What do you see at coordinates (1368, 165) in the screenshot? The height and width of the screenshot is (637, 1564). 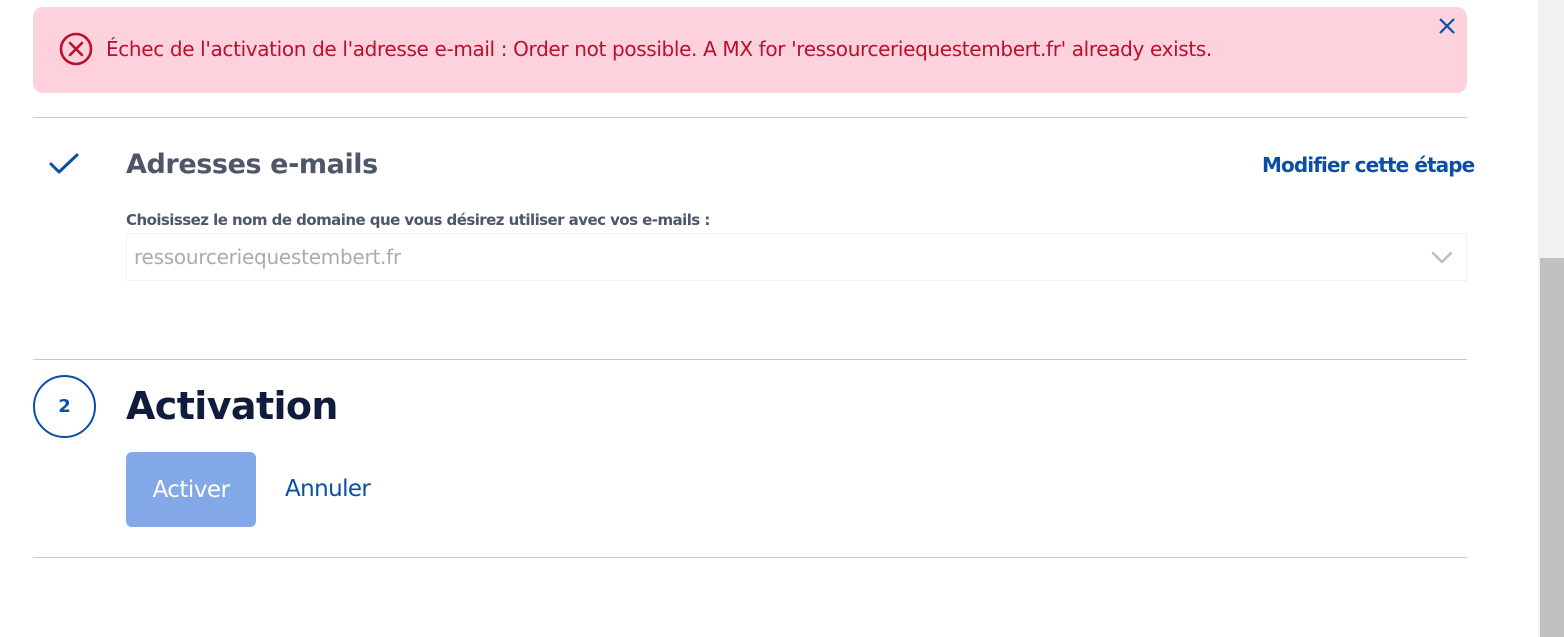 I see `modify-step-link: Modifier cette étape` at bounding box center [1368, 165].